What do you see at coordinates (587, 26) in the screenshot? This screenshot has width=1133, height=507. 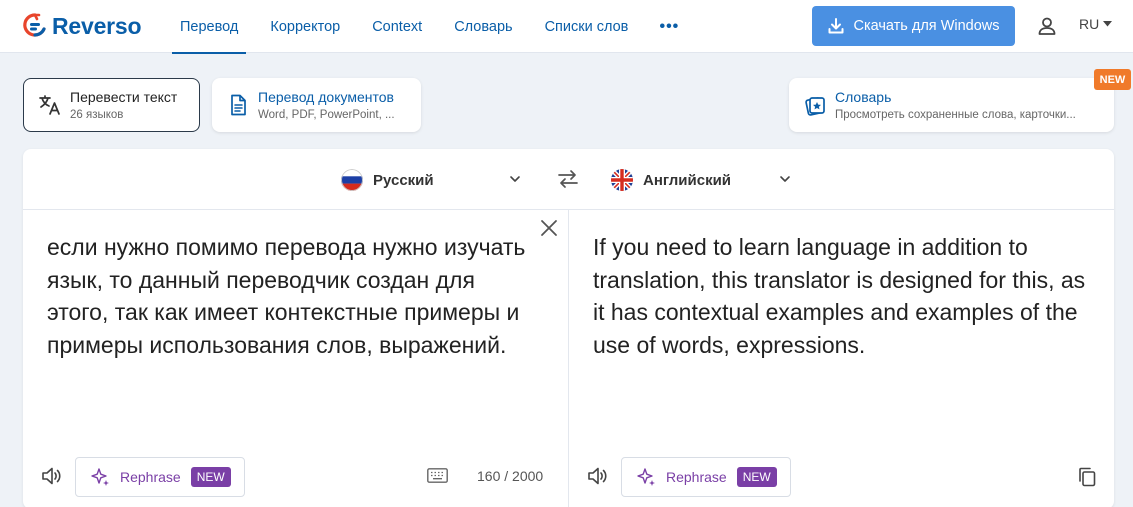 I see `nav-word-lists: Списки слов` at bounding box center [587, 26].